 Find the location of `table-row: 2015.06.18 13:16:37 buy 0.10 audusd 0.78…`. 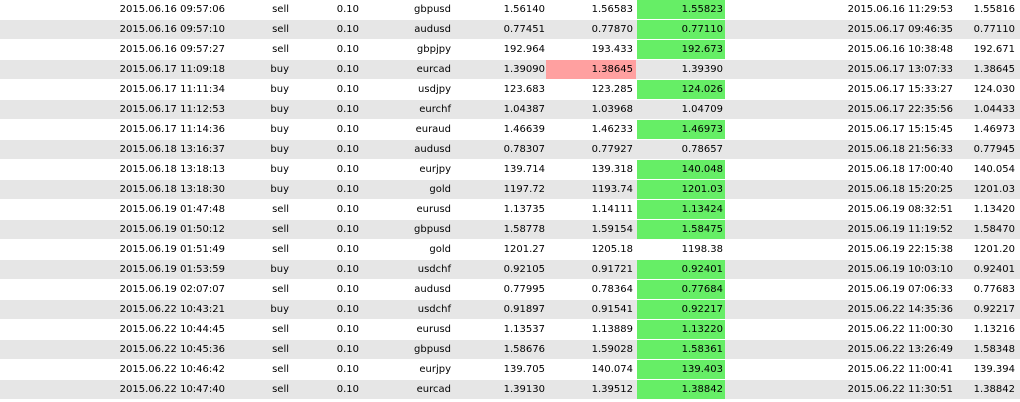

table-row: 2015.06.18 13:16:37 buy 0.10 audusd 0.78… is located at coordinates (510, 150).